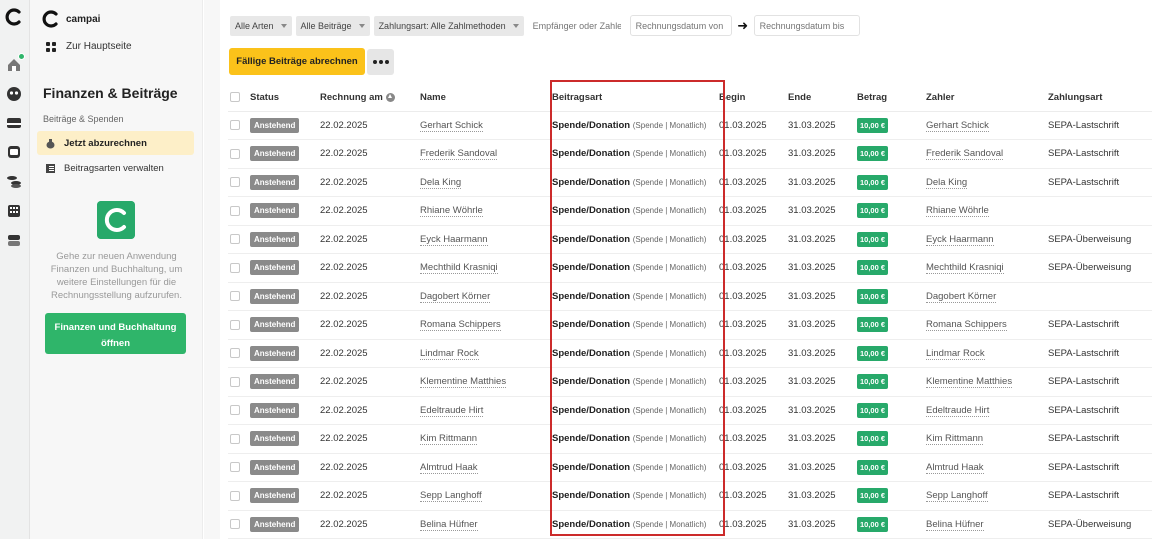 This screenshot has height=539, width=1152. Describe the element at coordinates (275, 296) in the screenshot. I see `status-badge: Anstehend` at that location.